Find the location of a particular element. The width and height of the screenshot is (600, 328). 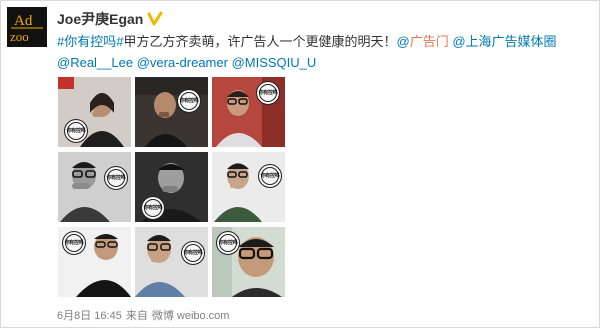

mention-at-sign: @ is located at coordinates (403, 41).